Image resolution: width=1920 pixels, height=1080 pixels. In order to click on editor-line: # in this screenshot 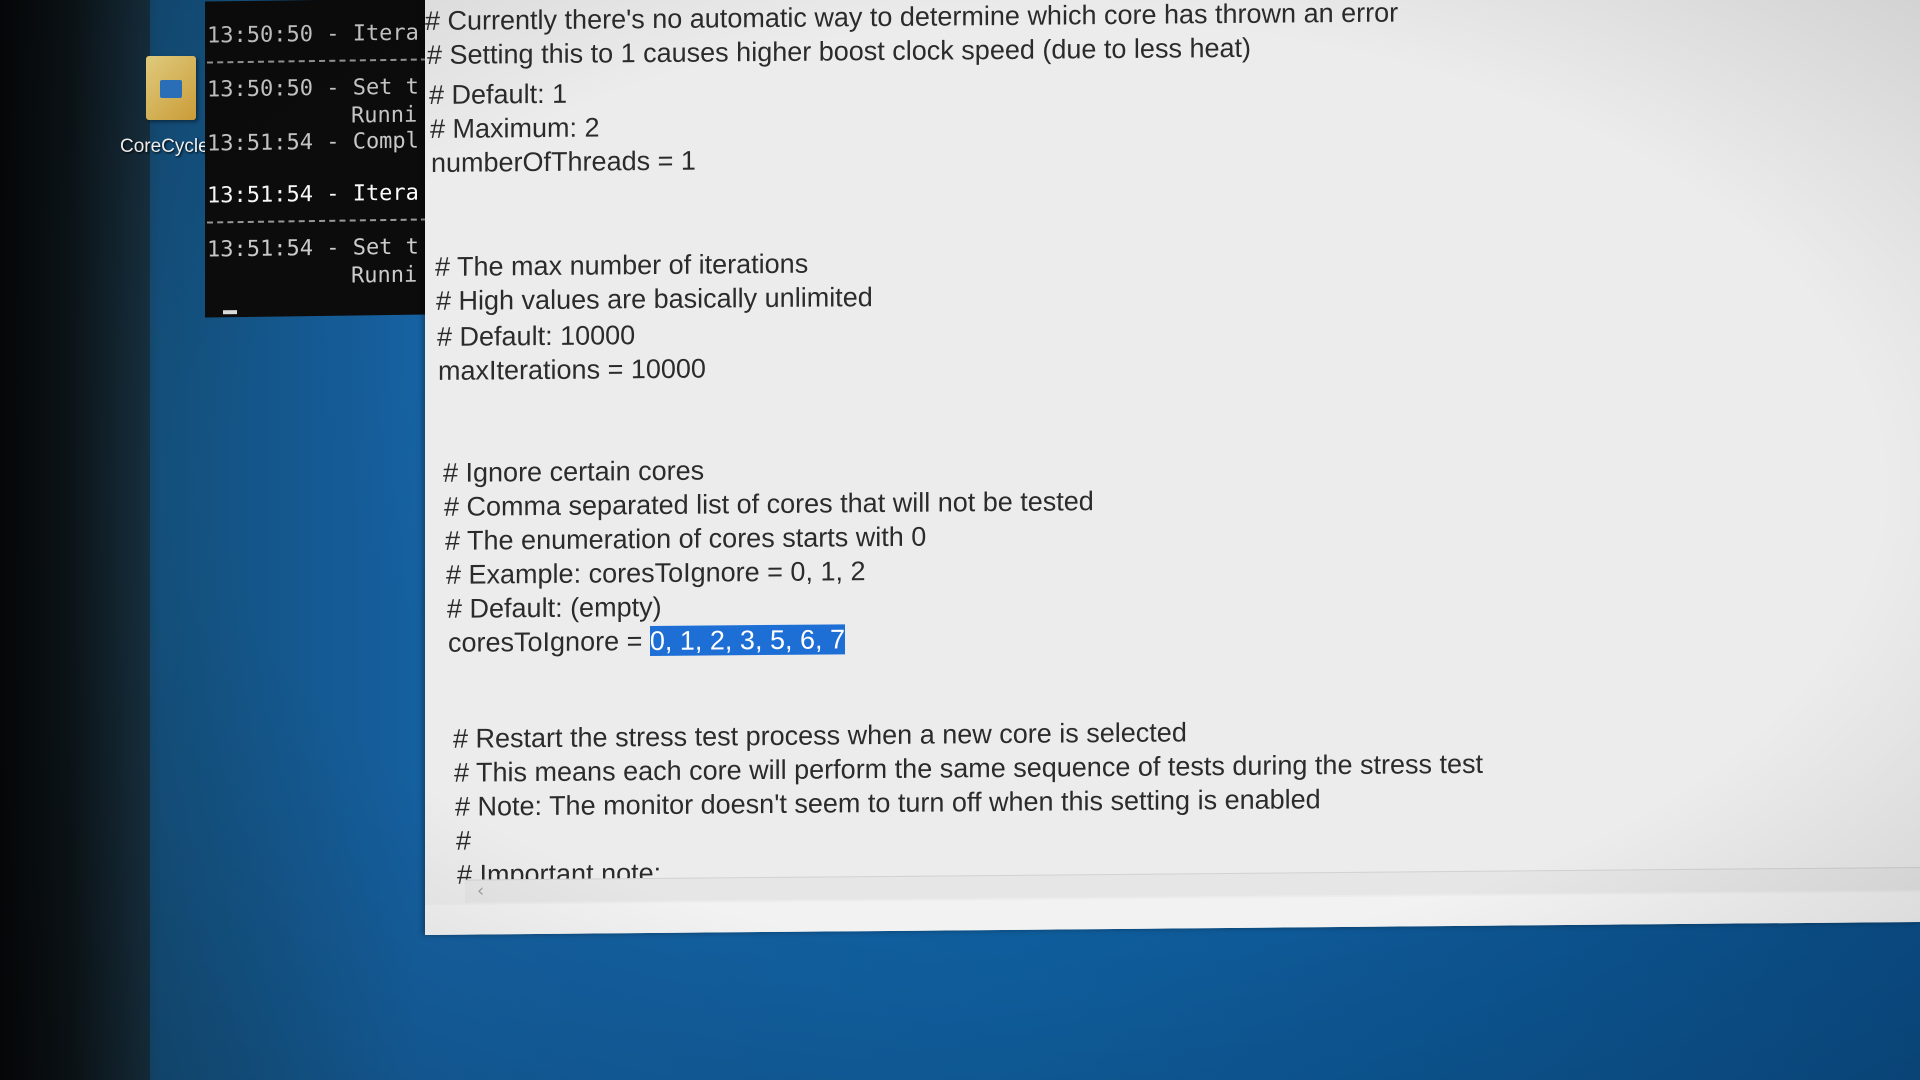, I will do `click(464, 840)`.